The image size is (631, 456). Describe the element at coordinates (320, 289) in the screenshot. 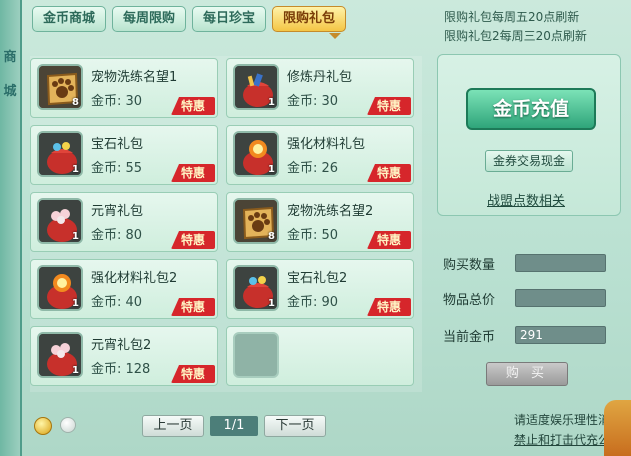

I see `item-cell: 1 宝石礼包2 金币: 90 特惠` at that location.